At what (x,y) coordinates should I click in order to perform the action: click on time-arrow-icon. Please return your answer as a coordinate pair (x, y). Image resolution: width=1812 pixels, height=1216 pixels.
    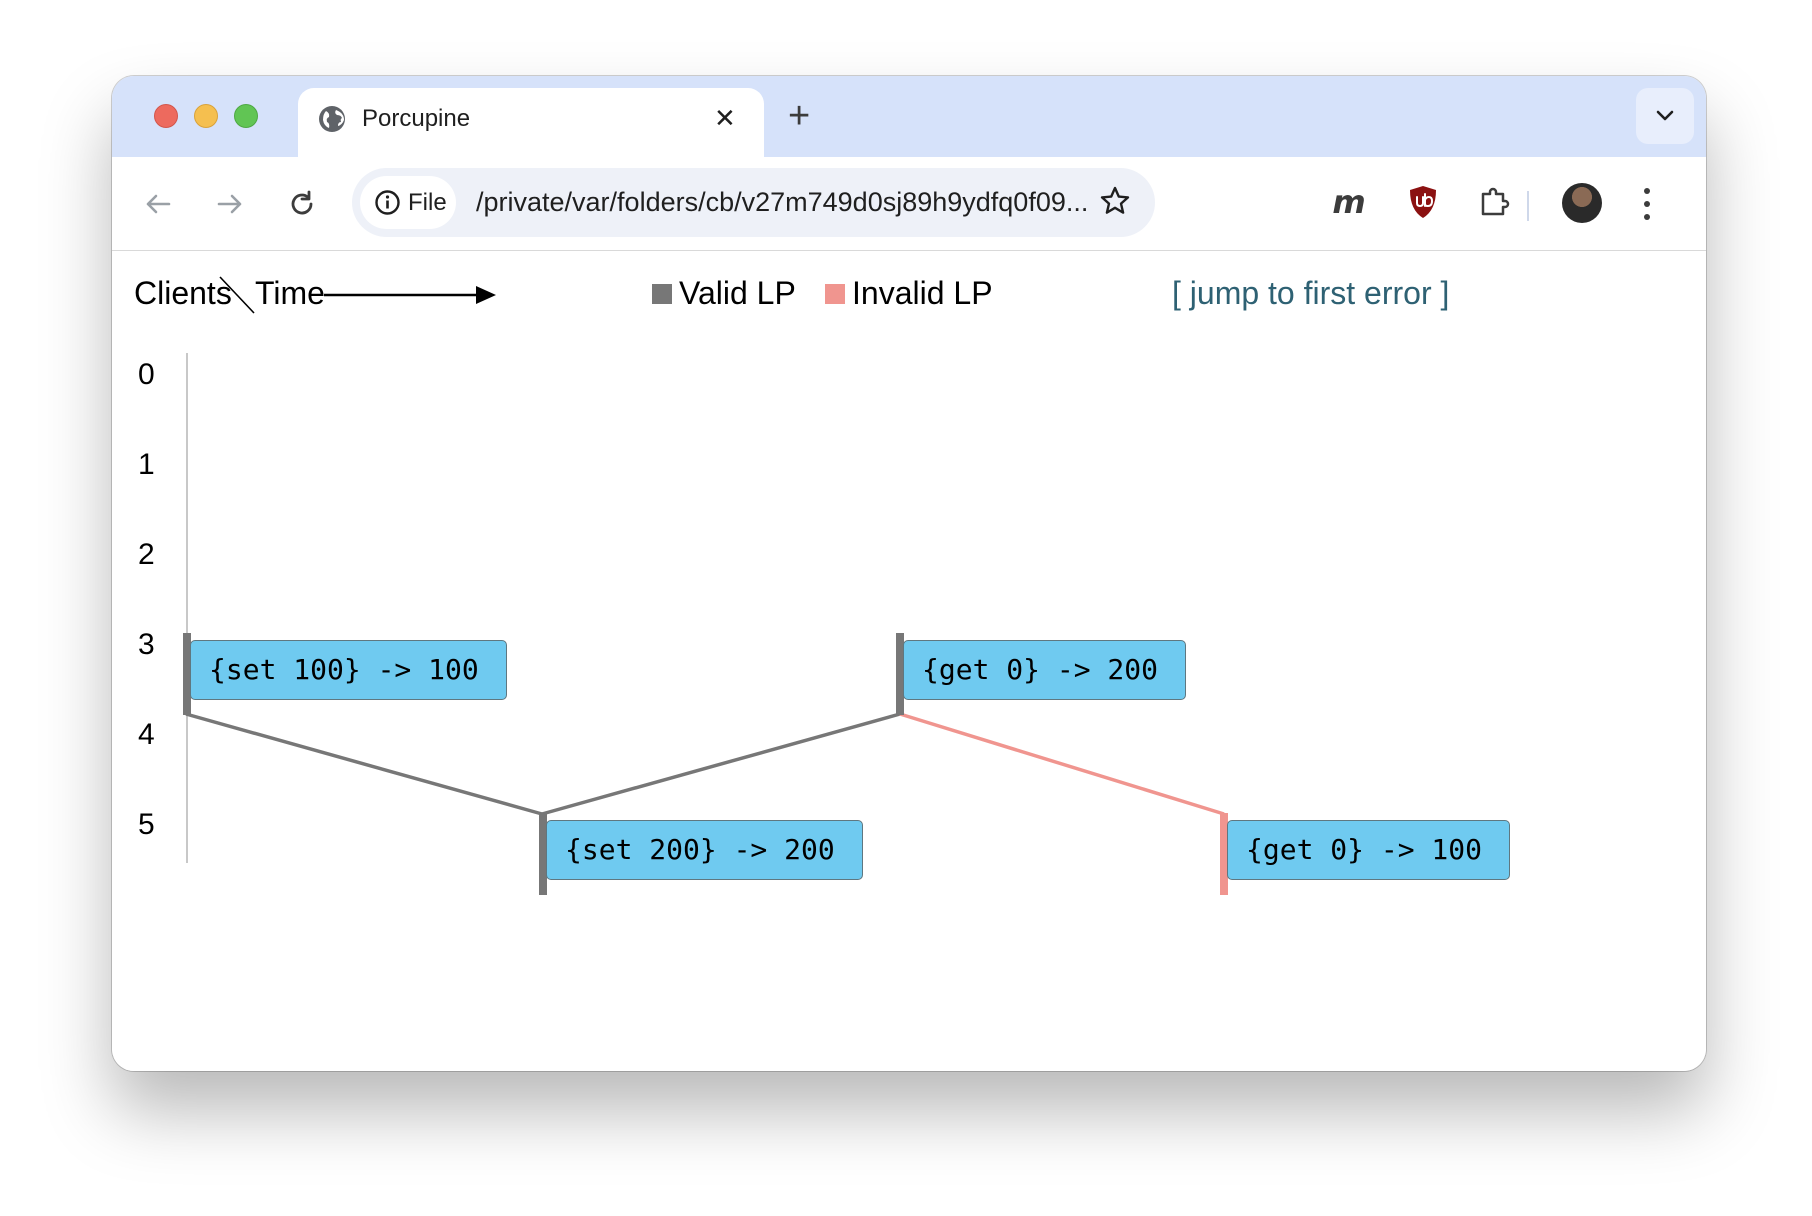
    Looking at the image, I should click on (410, 295).